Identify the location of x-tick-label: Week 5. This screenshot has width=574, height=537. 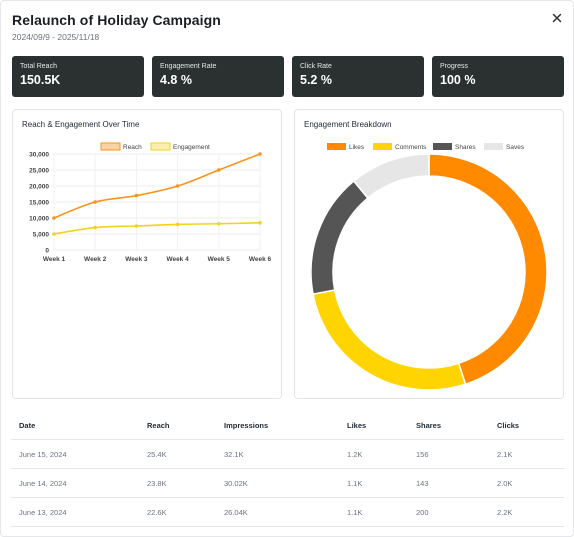
(219, 259).